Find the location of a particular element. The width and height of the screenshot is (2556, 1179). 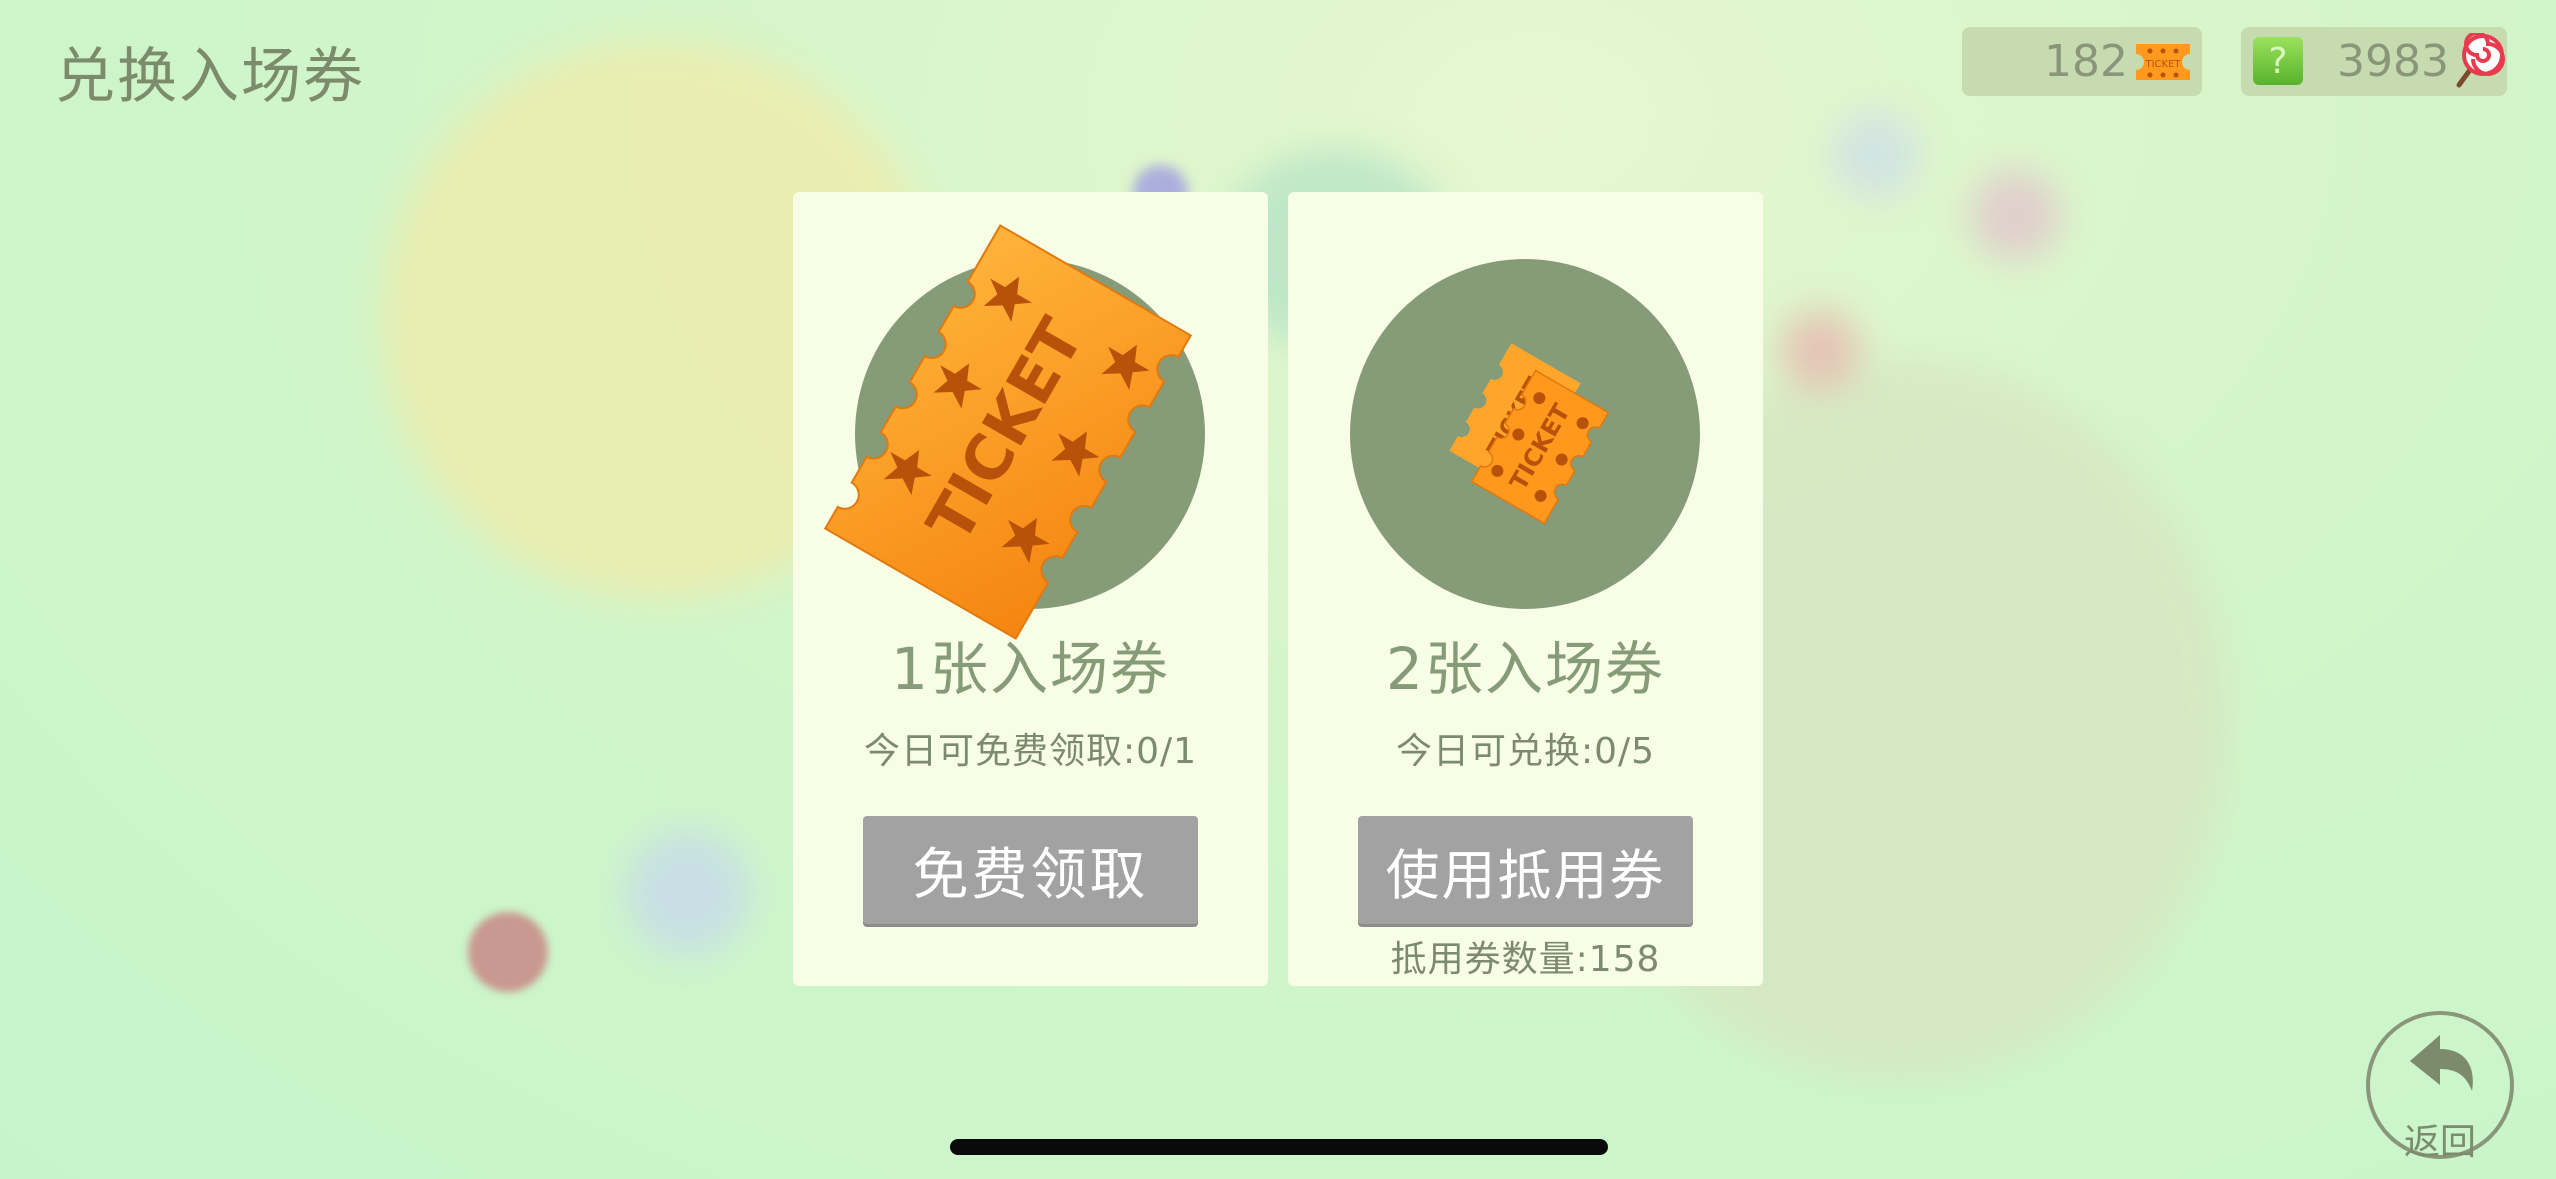

ticket-count: 182 is located at coordinates (2086, 61).